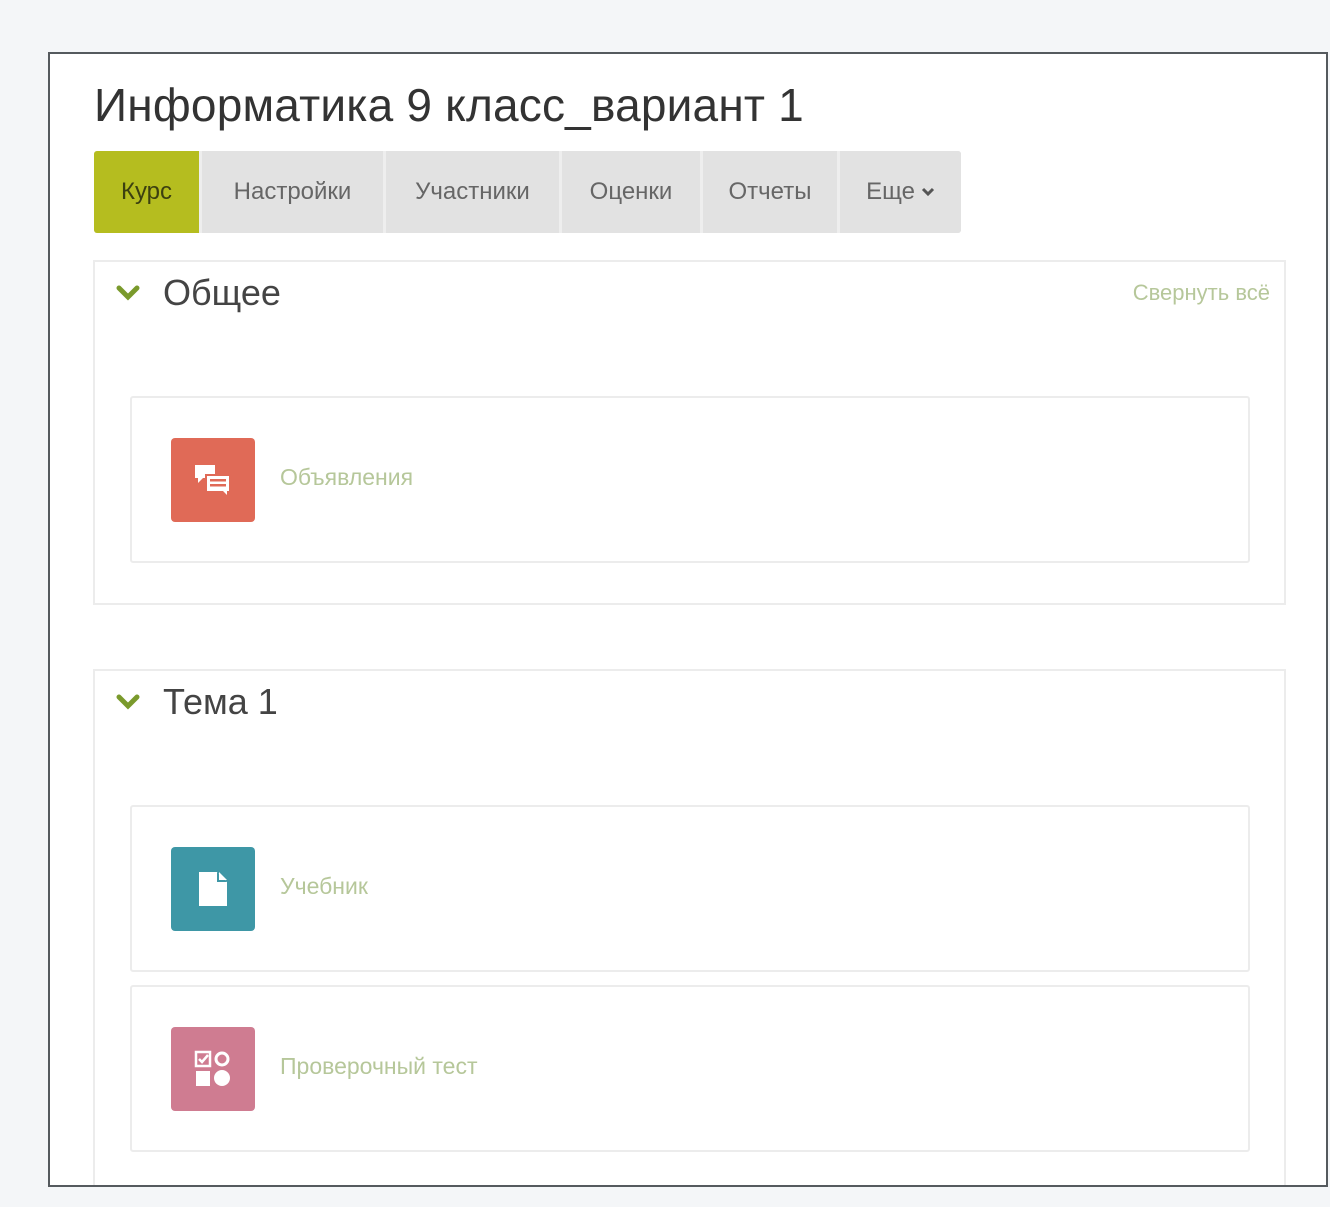 The height and width of the screenshot is (1207, 1330). I want to click on tab-settings: Настройки, so click(294, 192).